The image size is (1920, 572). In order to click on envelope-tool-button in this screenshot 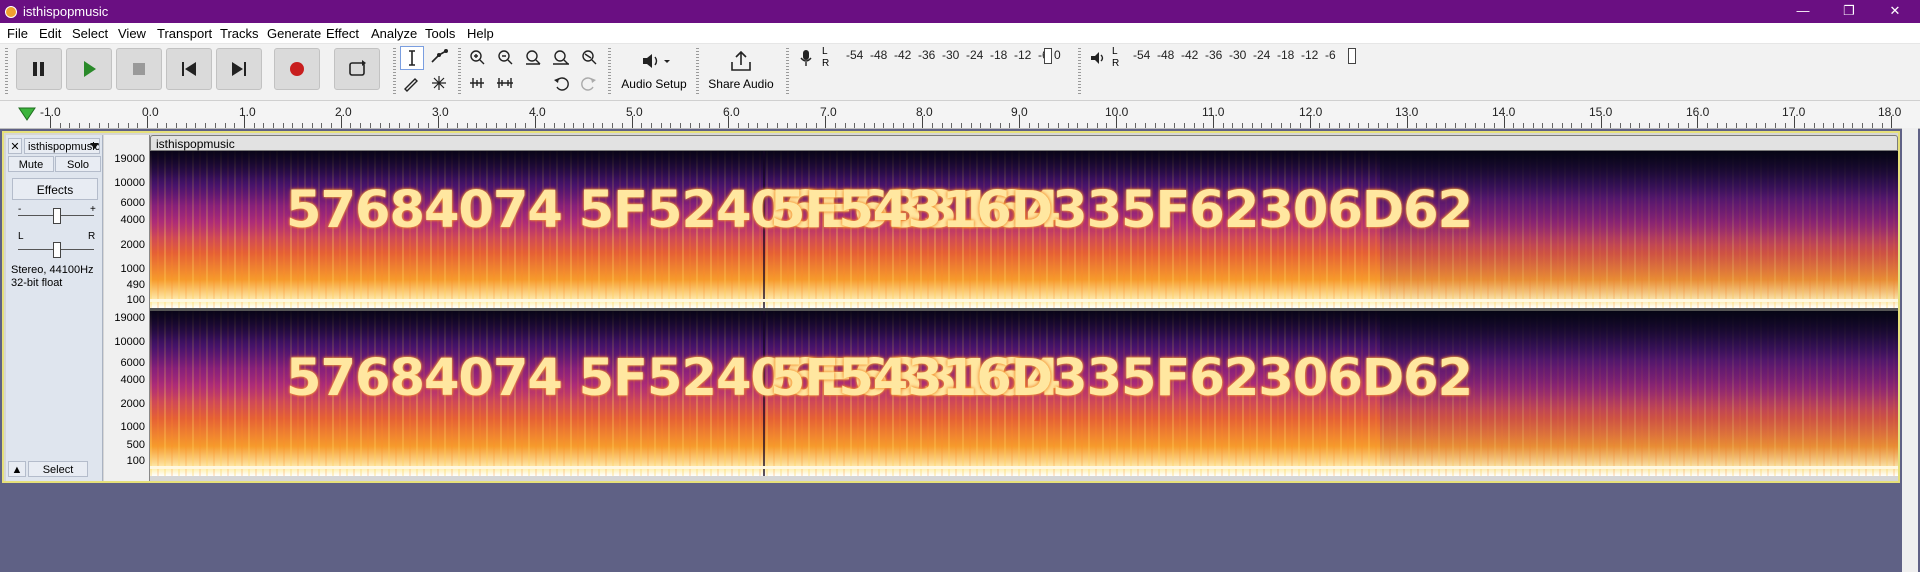, I will do `click(440, 58)`.